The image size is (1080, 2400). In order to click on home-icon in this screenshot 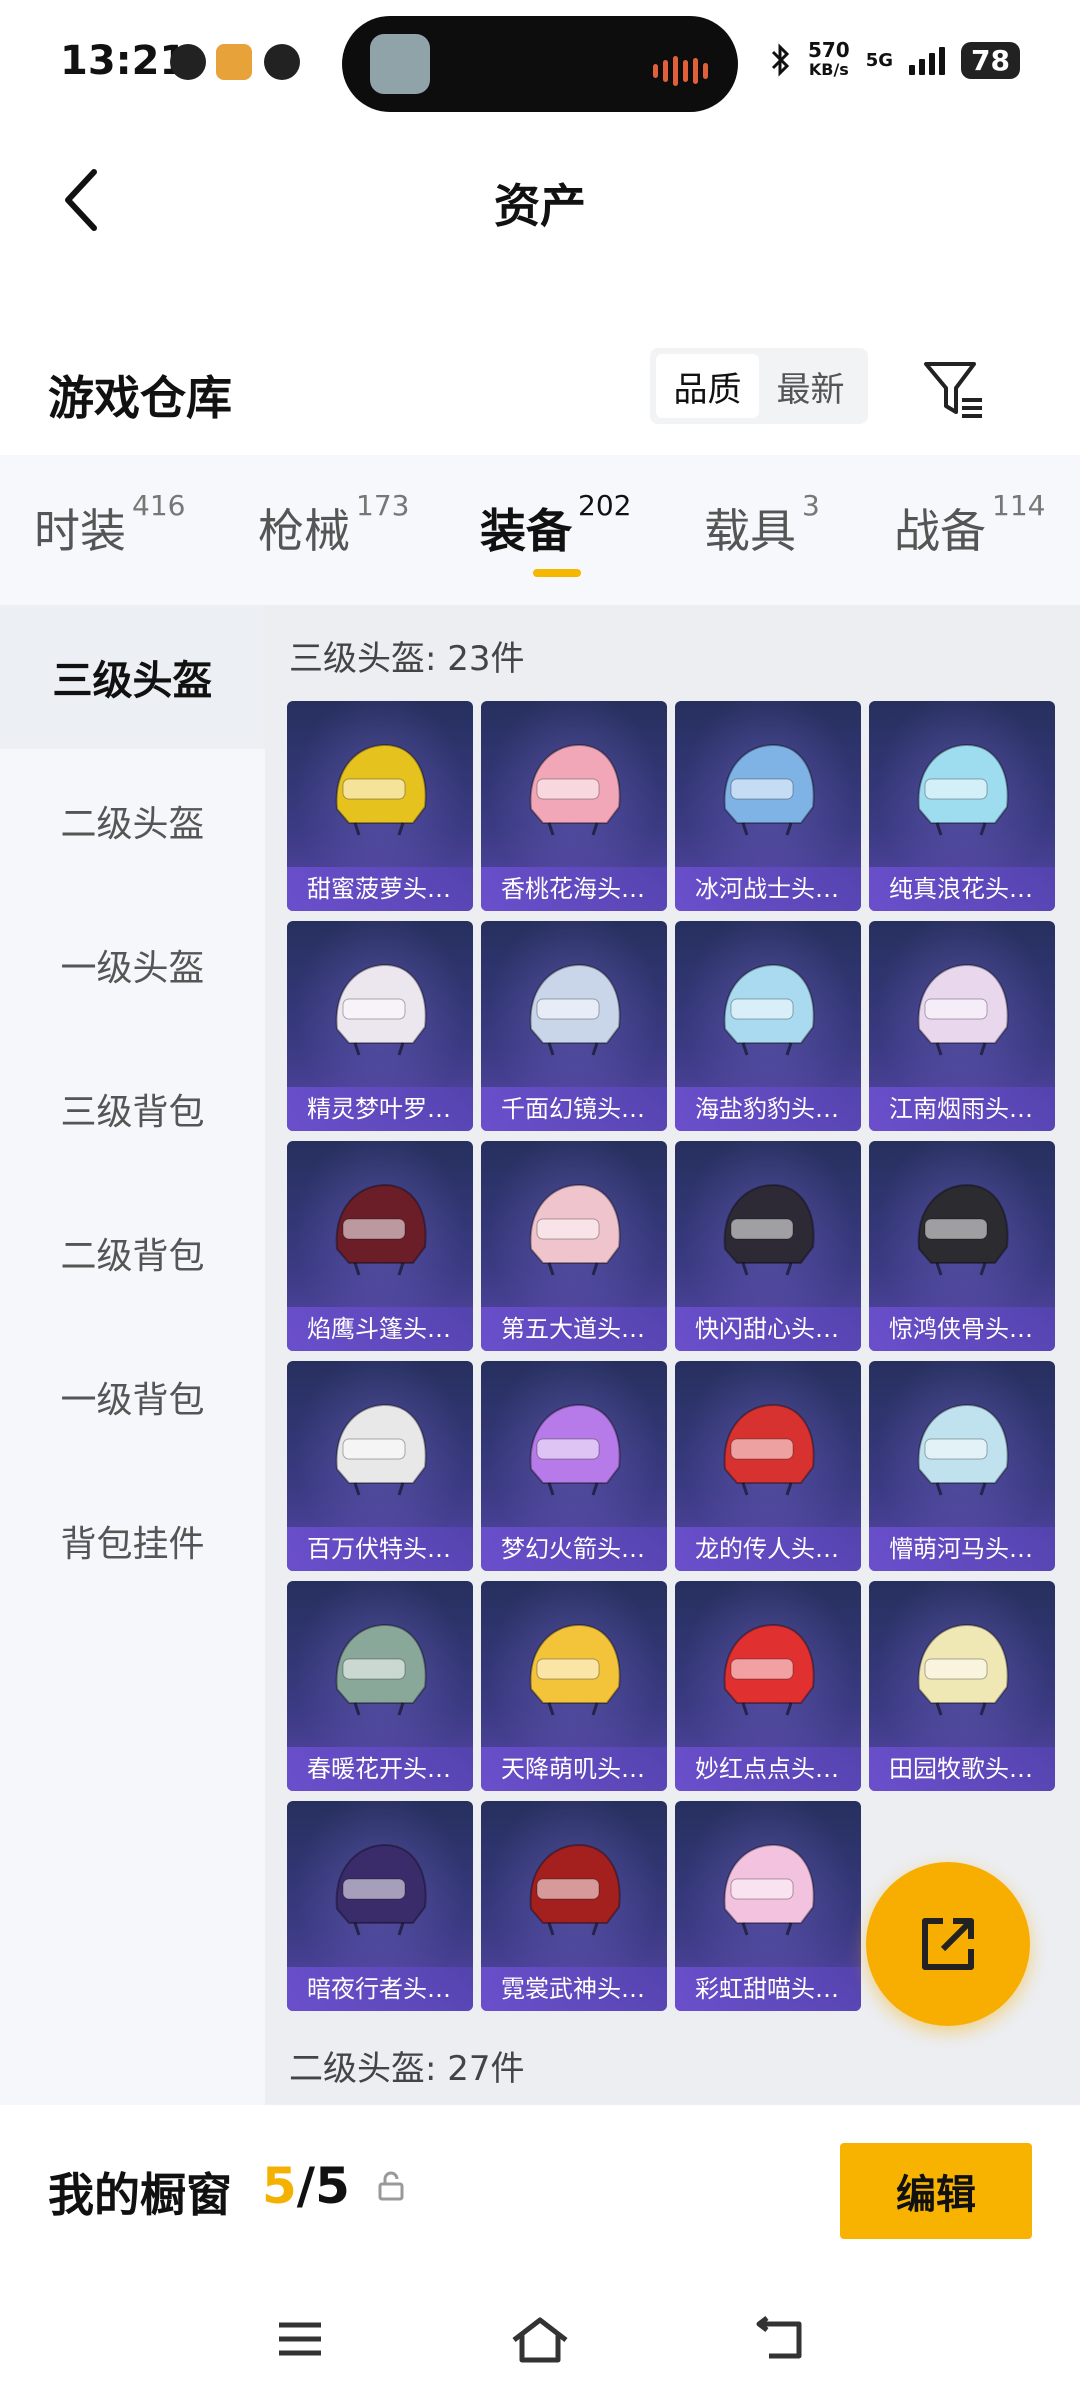, I will do `click(540, 2340)`.